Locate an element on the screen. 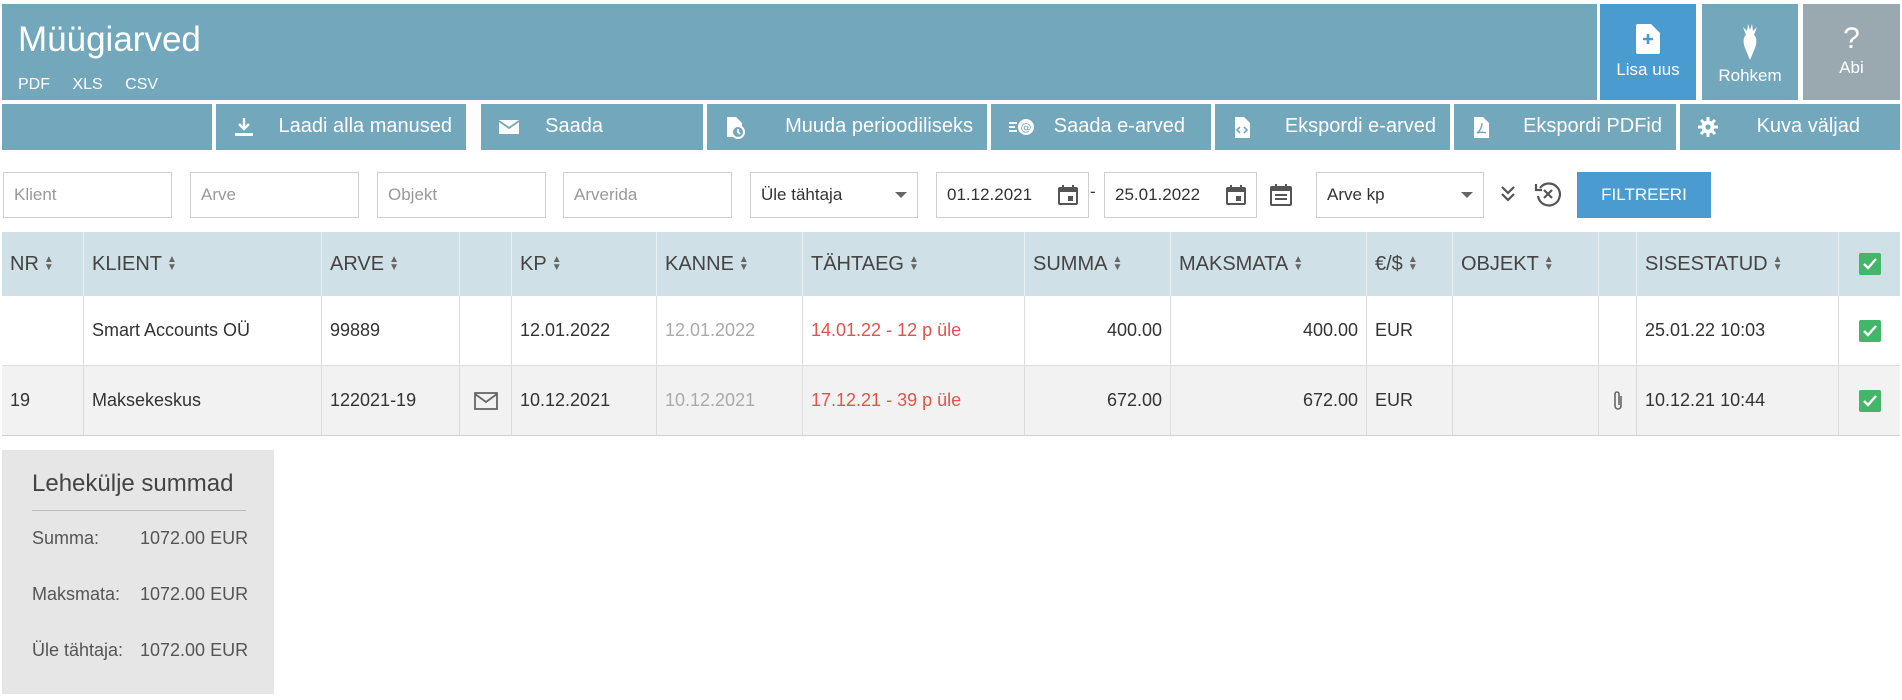 This screenshot has height=700, width=1902. paperclip-icon is located at coordinates (1617, 400).